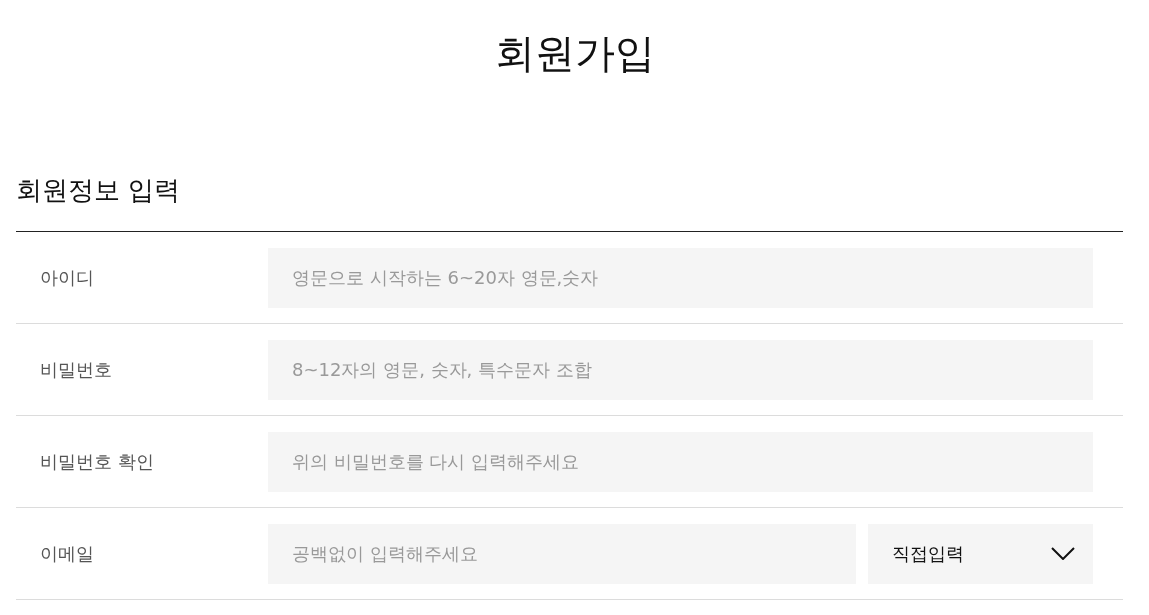 Image resolution: width=1149 pixels, height=615 pixels. I want to click on chevron-down-icon, so click(1063, 553).